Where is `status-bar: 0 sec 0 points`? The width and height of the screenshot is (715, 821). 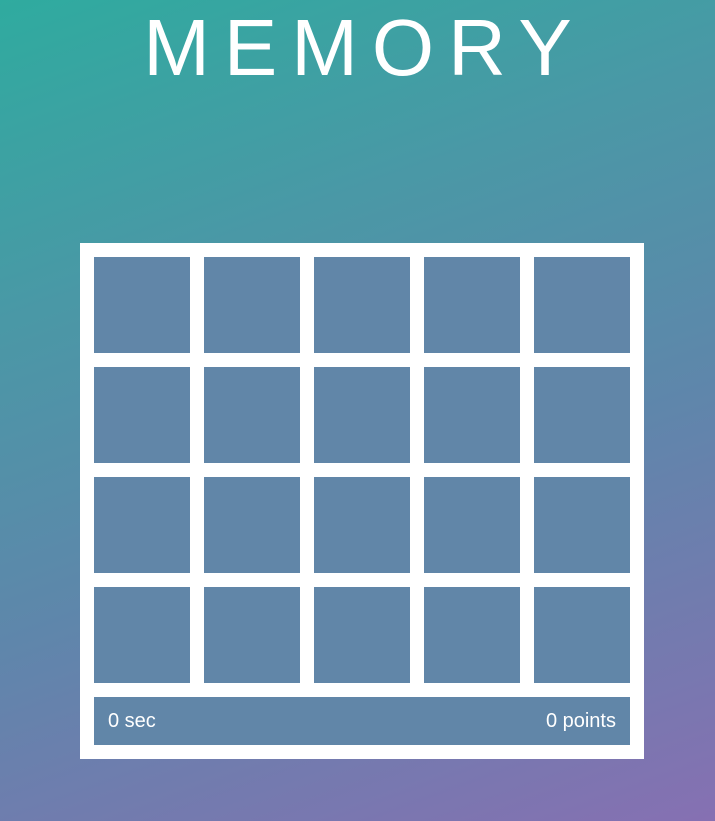 status-bar: 0 sec 0 points is located at coordinates (362, 721).